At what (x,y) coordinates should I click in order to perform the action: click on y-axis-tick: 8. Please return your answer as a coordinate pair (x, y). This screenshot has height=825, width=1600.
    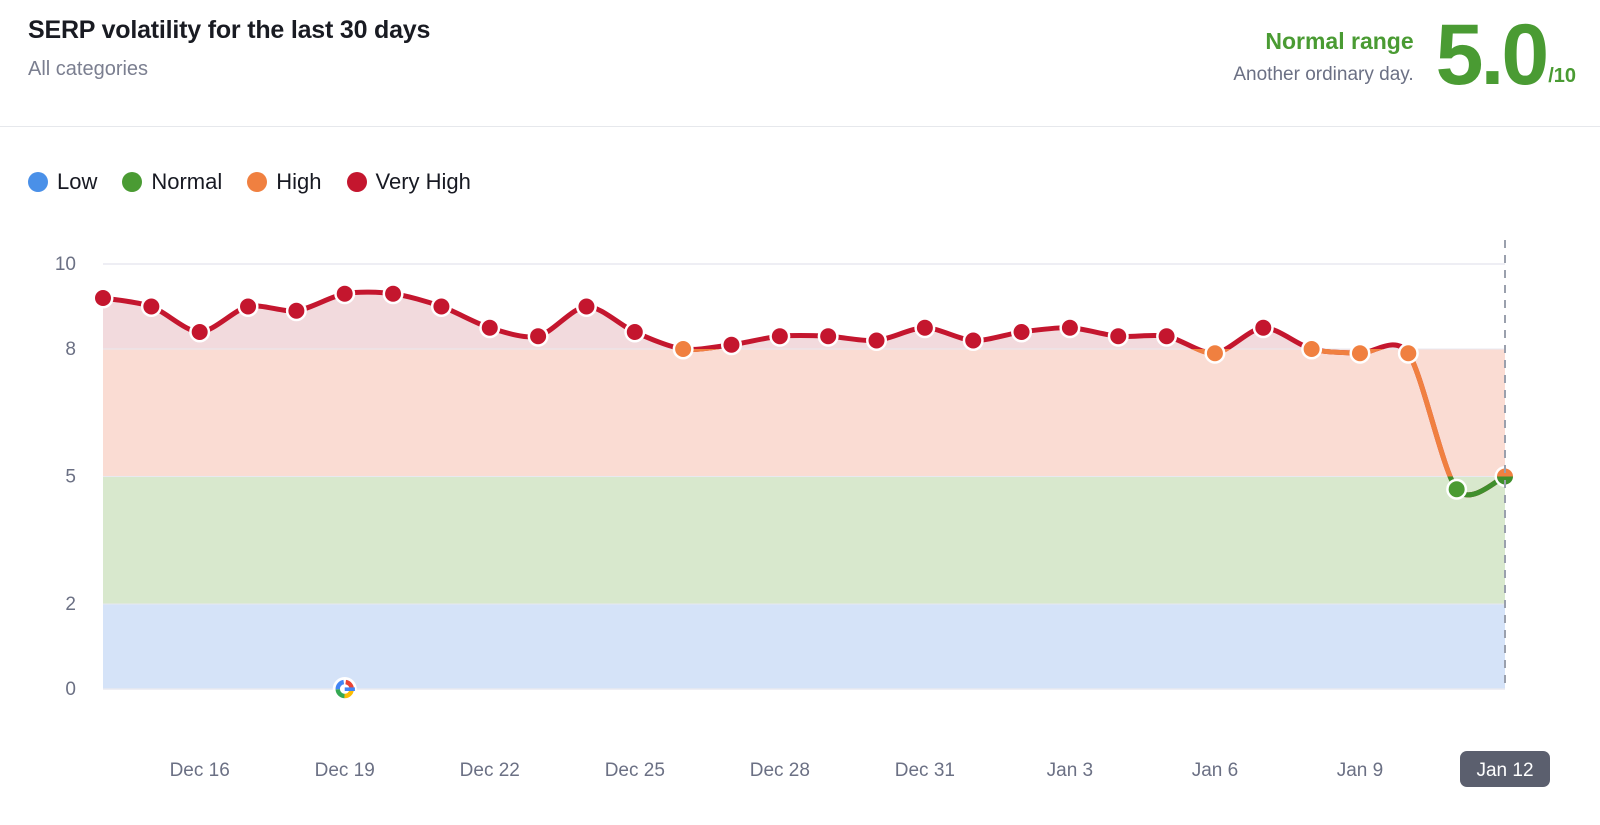
    Looking at the image, I should click on (70, 349).